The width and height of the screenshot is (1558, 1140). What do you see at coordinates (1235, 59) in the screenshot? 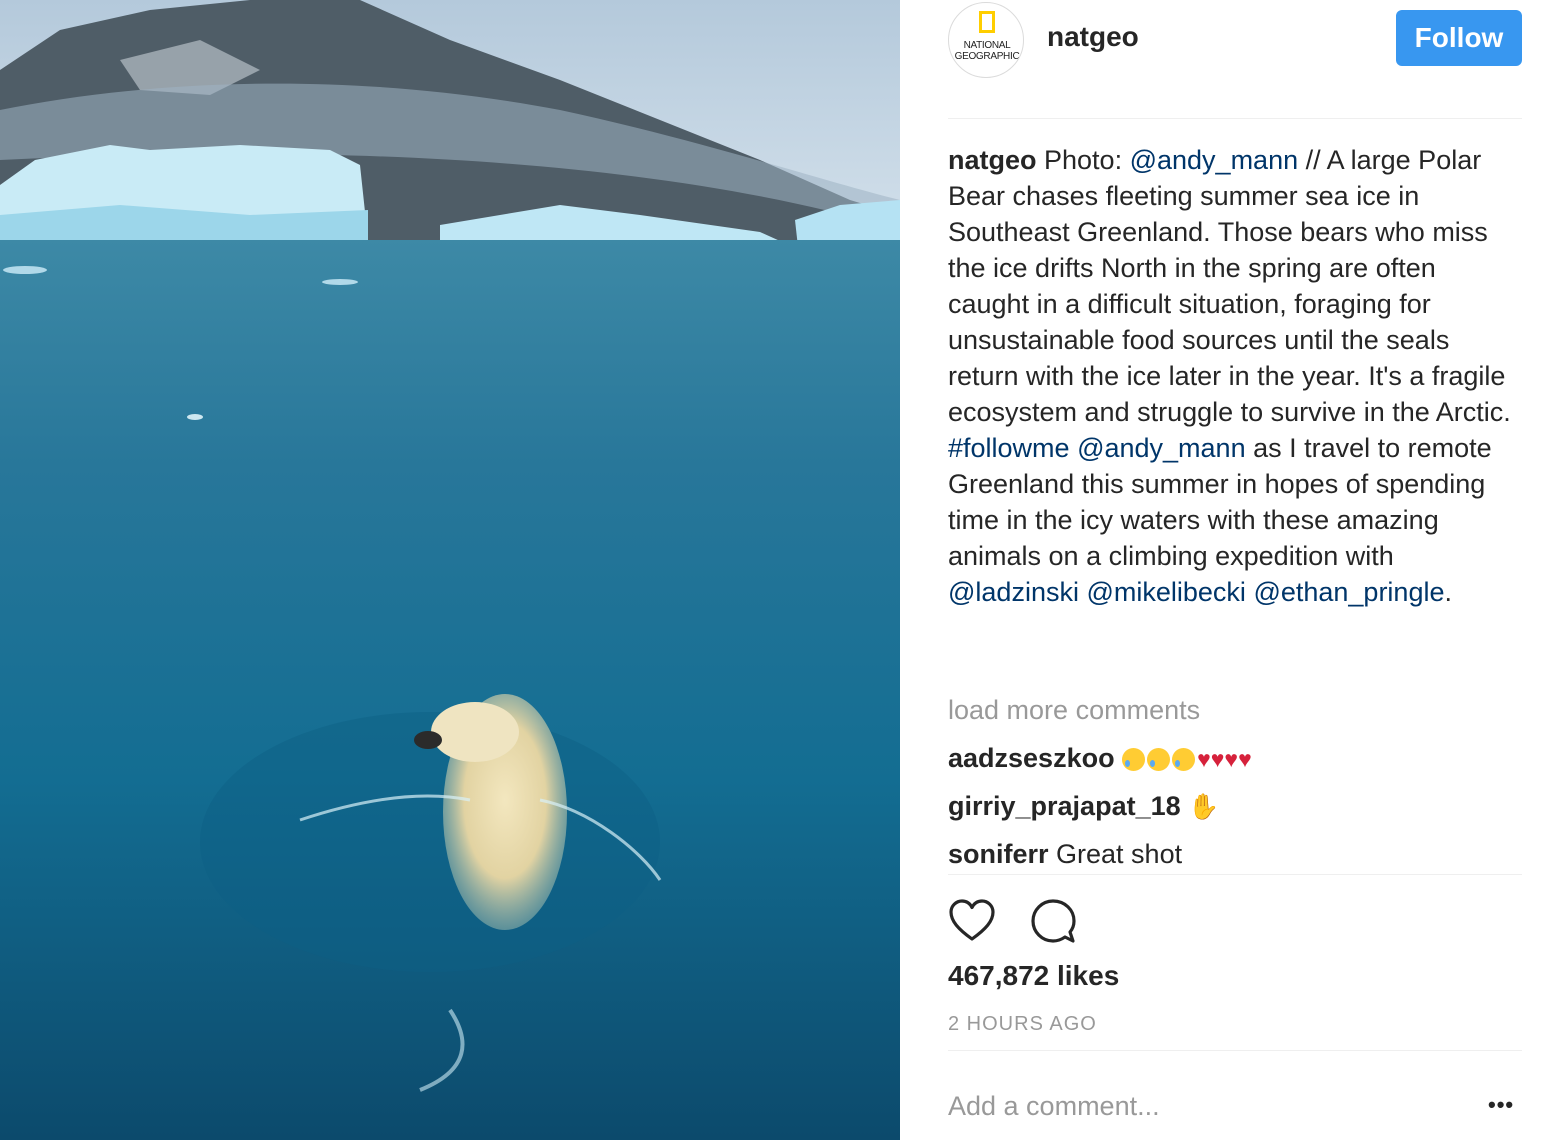
I see `post-header: NATIONAL GEOGRAPHIC natgeo Follow` at bounding box center [1235, 59].